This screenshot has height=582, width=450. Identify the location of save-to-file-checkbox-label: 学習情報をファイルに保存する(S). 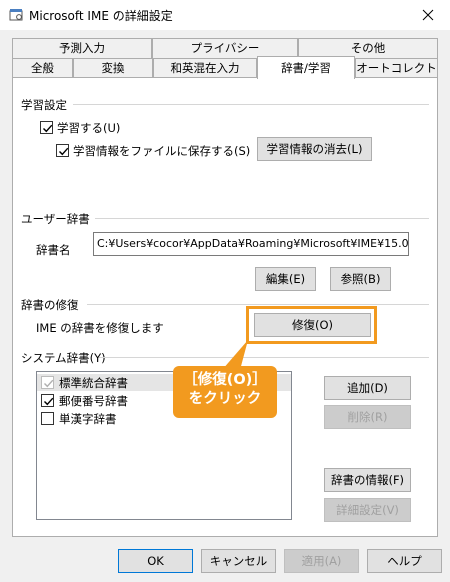
(162, 151).